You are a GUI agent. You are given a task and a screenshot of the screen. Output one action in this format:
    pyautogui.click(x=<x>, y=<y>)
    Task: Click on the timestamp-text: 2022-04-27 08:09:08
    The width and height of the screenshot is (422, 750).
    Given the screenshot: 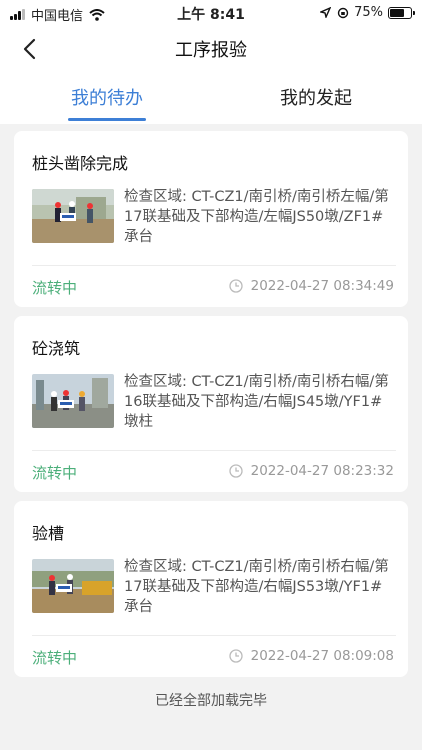 What is the action you would take?
    pyautogui.click(x=322, y=656)
    